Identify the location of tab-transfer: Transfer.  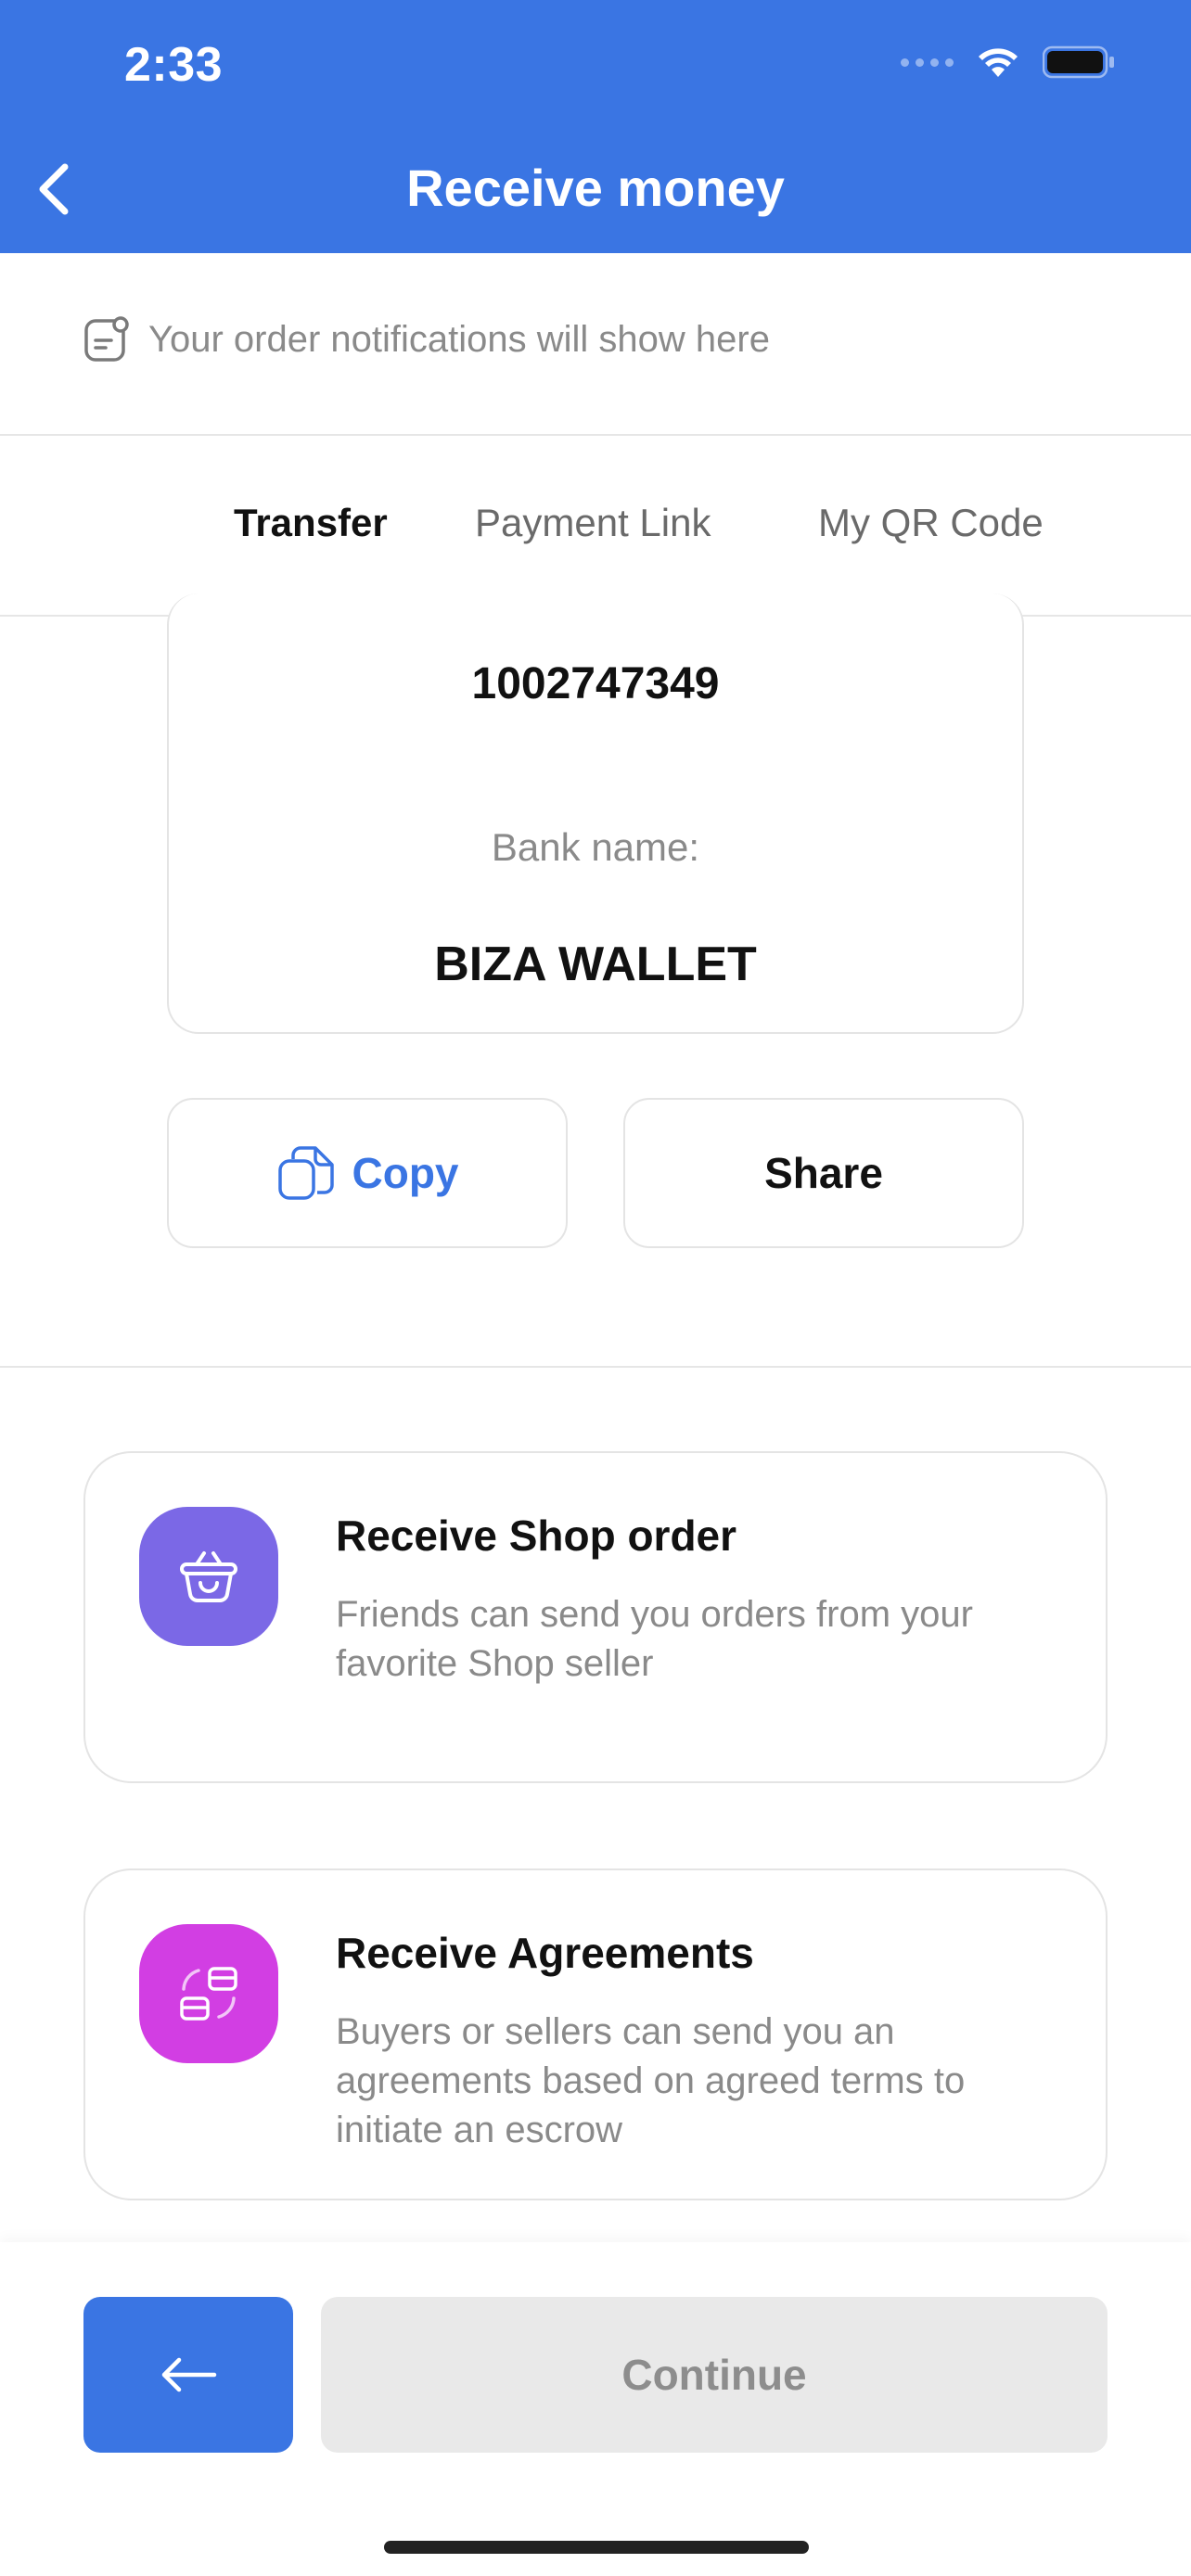
(311, 523).